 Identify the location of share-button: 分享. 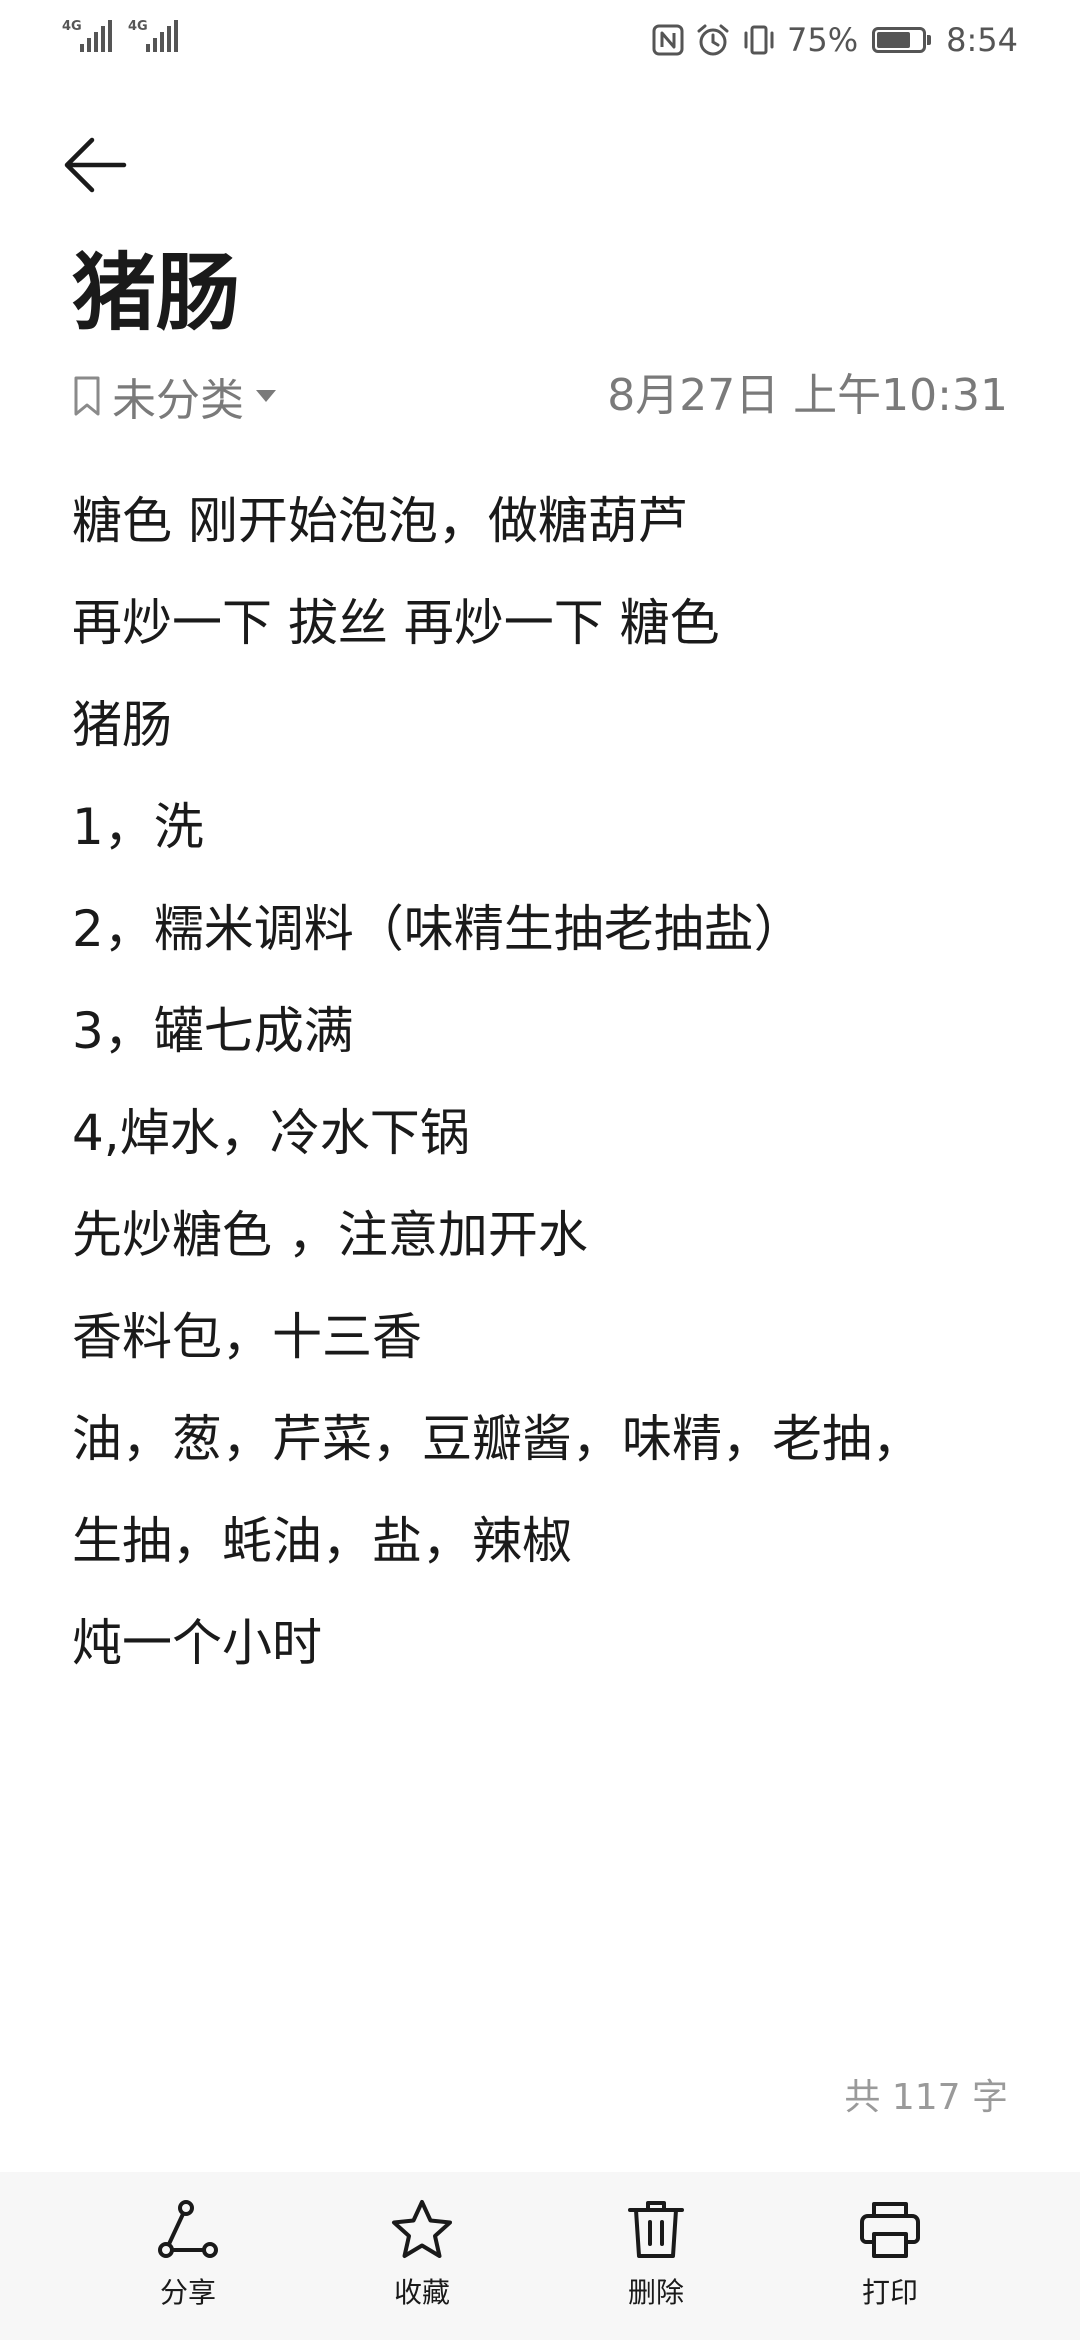
(188, 2263).